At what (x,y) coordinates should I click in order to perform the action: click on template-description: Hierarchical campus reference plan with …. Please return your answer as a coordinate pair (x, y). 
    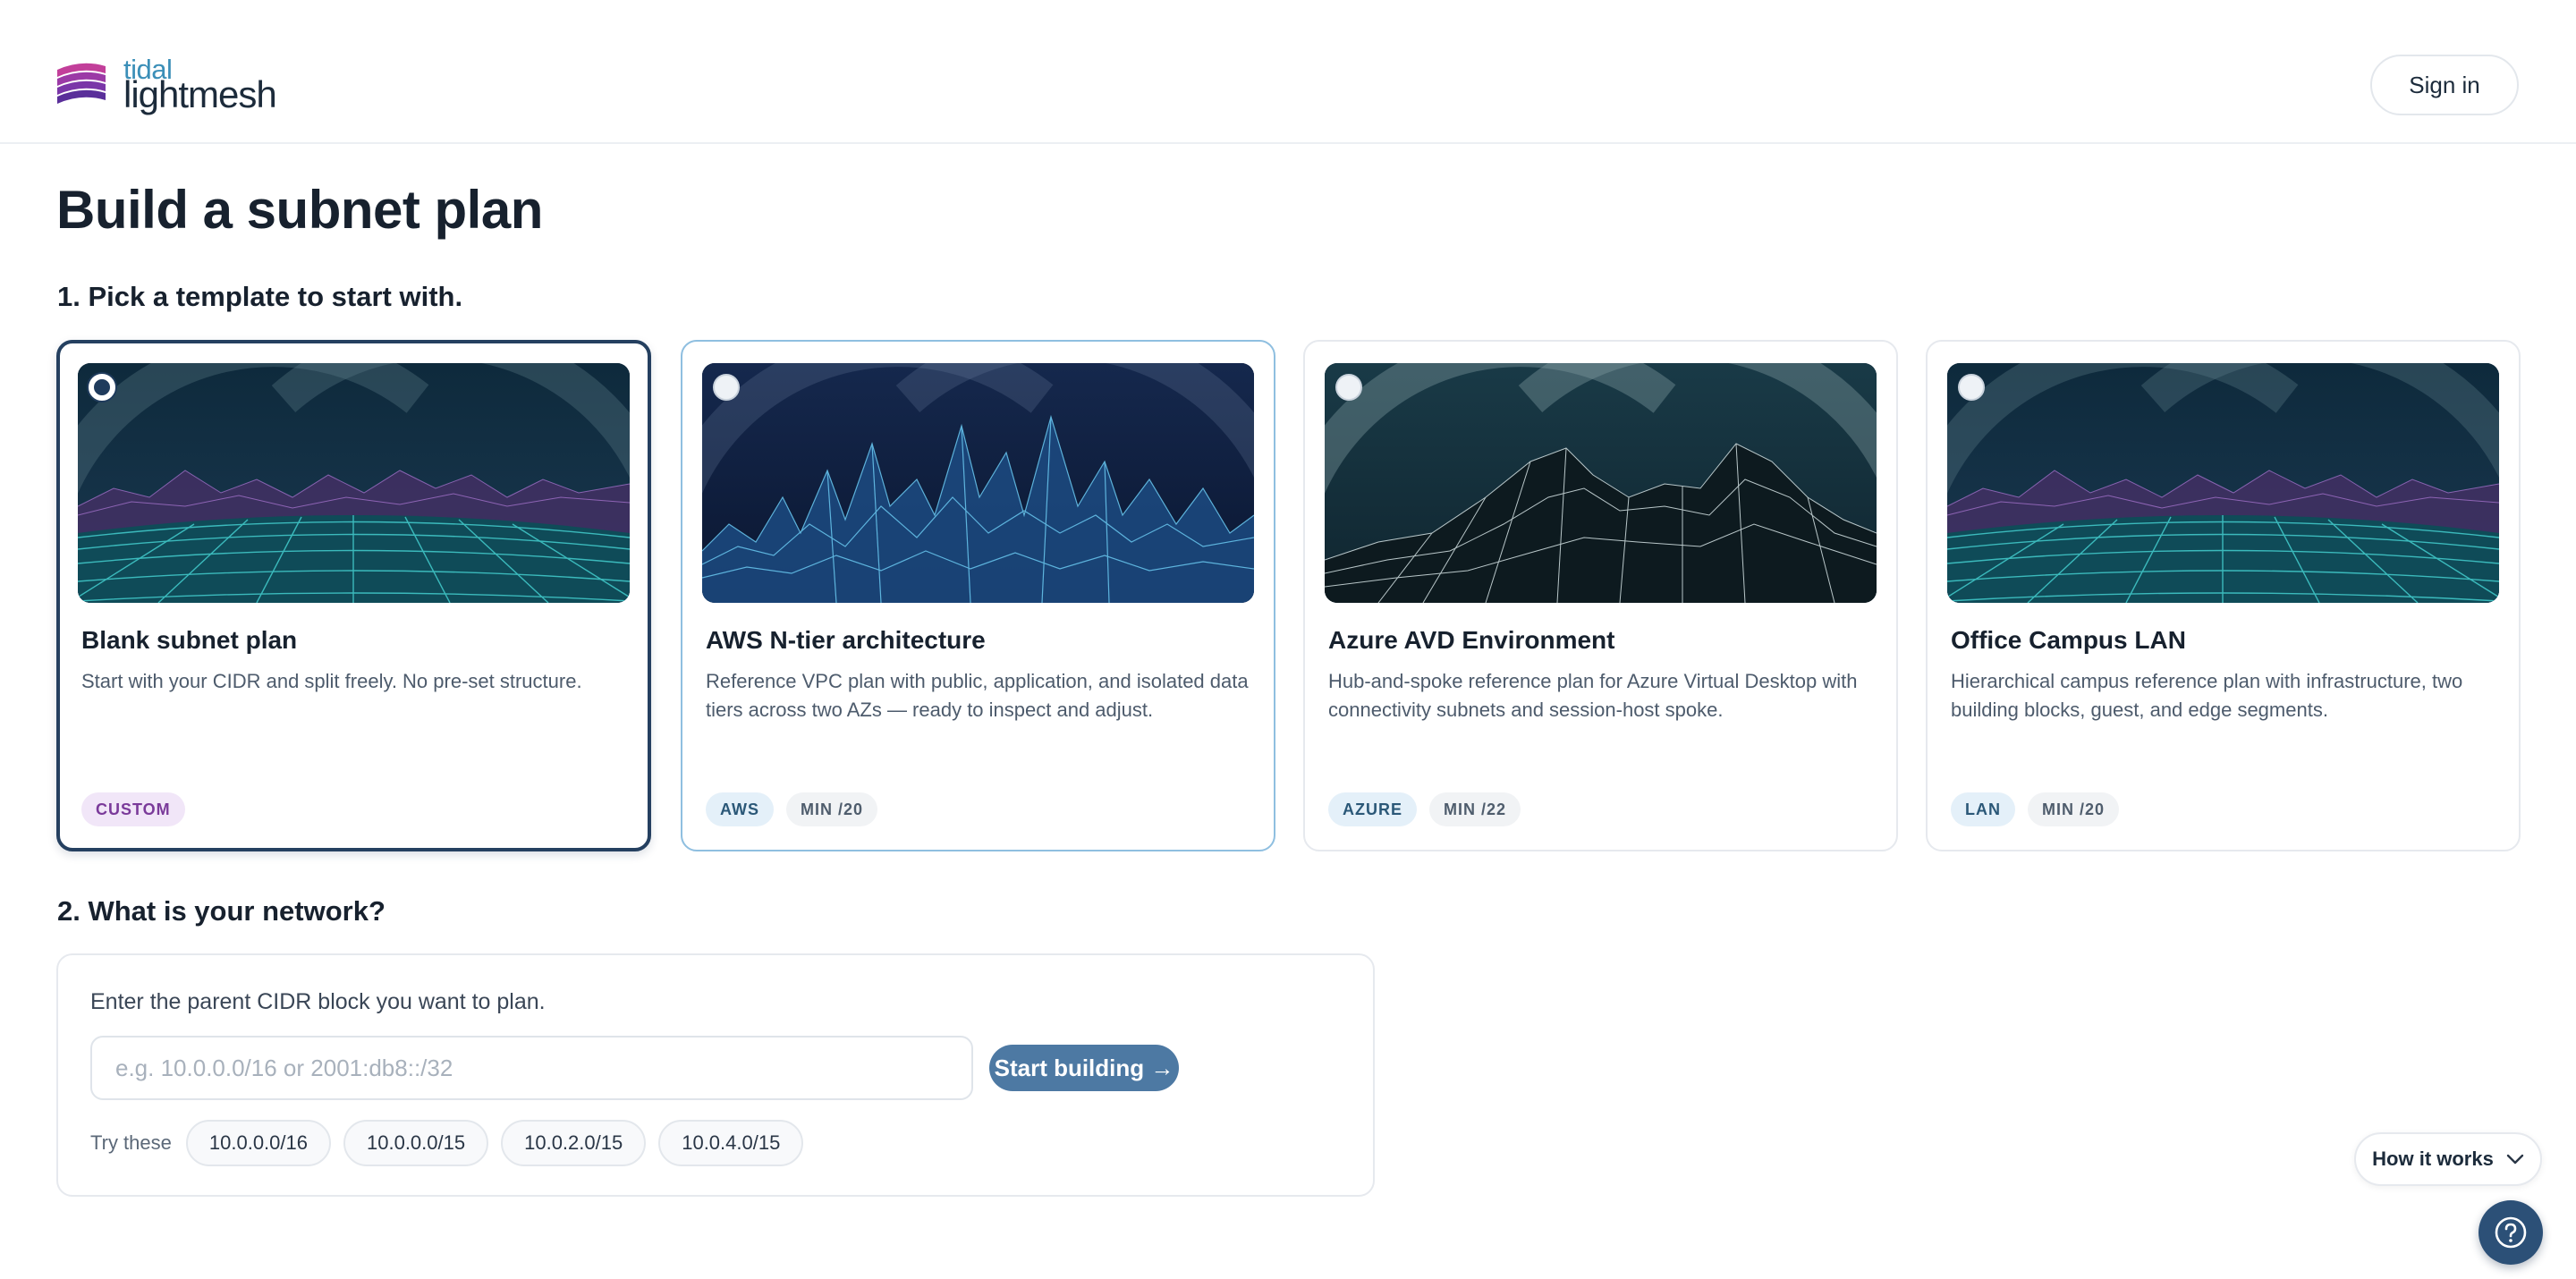
    Looking at the image, I should click on (2207, 696).